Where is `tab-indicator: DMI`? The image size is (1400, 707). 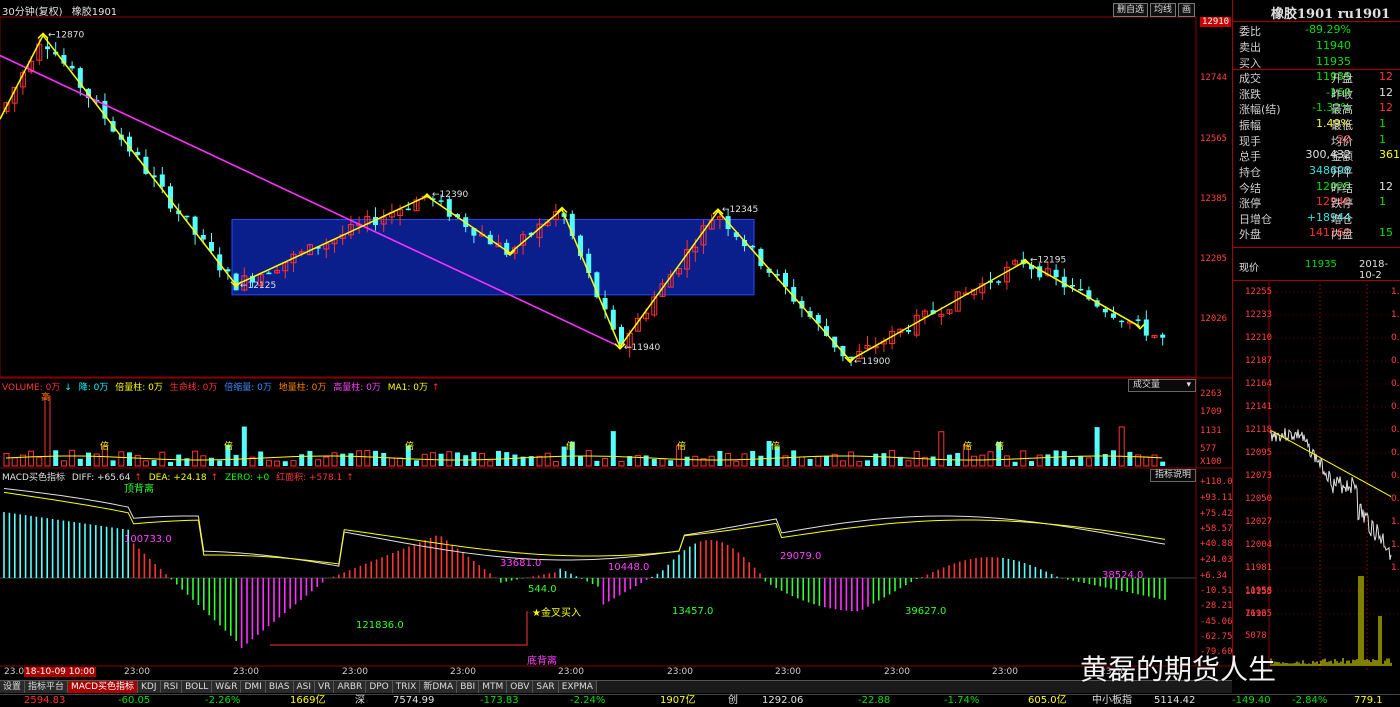
tab-indicator: DMI is located at coordinates (253, 687).